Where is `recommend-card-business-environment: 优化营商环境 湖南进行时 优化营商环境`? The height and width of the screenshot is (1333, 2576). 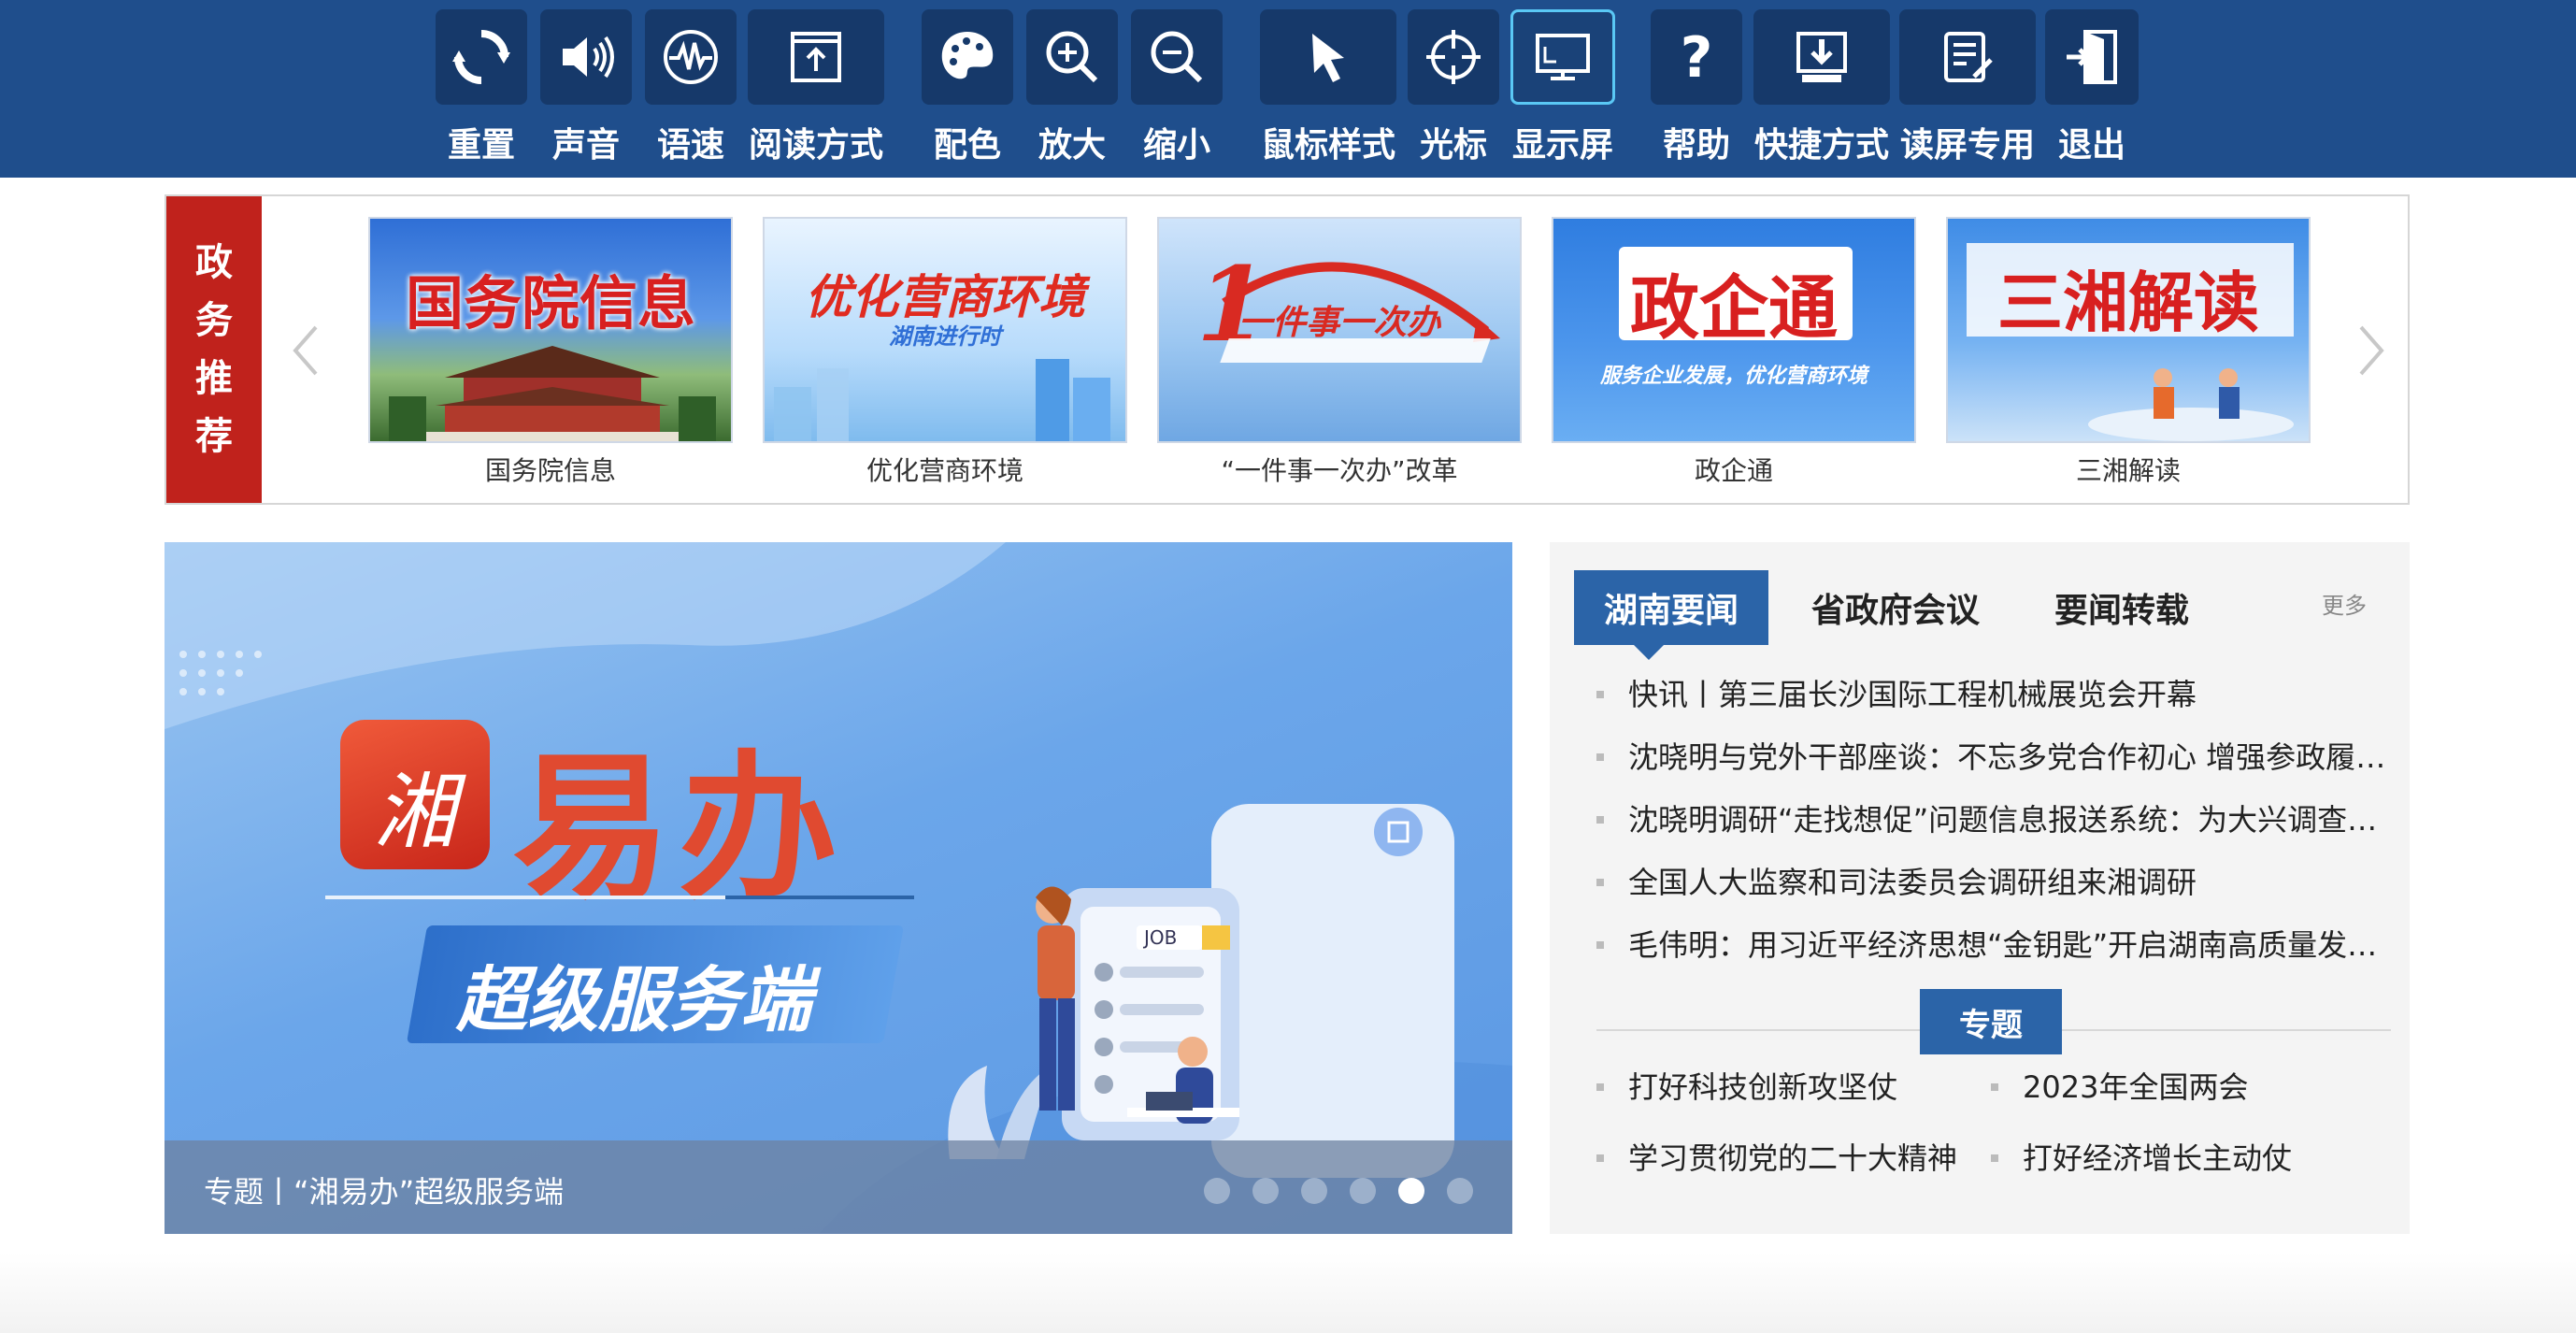
recommend-card-business-environment: 优化营商环境 湖南进行时 优化营商环境 is located at coordinates (945, 352).